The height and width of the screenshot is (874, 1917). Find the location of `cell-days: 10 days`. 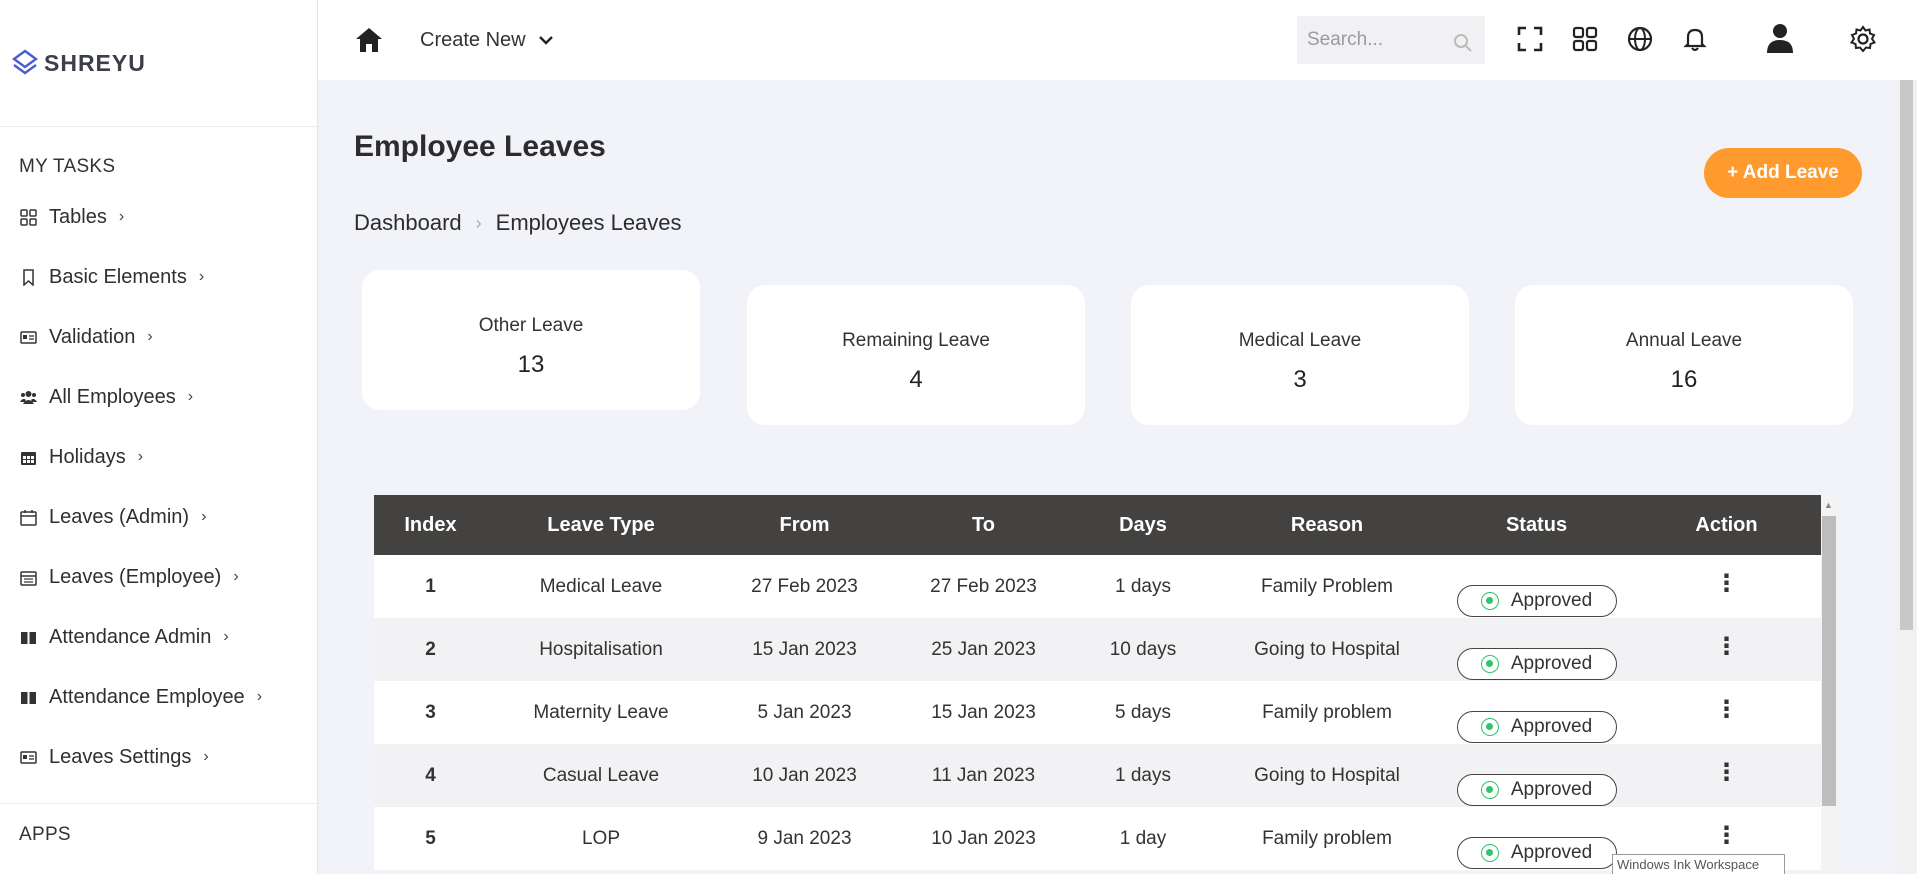

cell-days: 10 days is located at coordinates (1143, 649).